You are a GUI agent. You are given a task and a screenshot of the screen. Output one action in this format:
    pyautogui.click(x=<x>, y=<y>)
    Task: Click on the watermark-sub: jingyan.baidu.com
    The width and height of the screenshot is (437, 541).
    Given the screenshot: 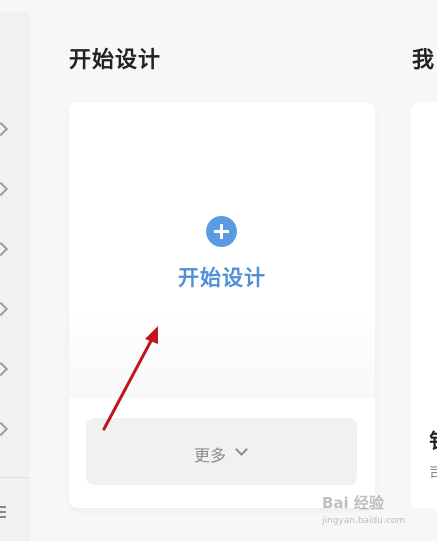 What is the action you would take?
    pyautogui.click(x=364, y=521)
    